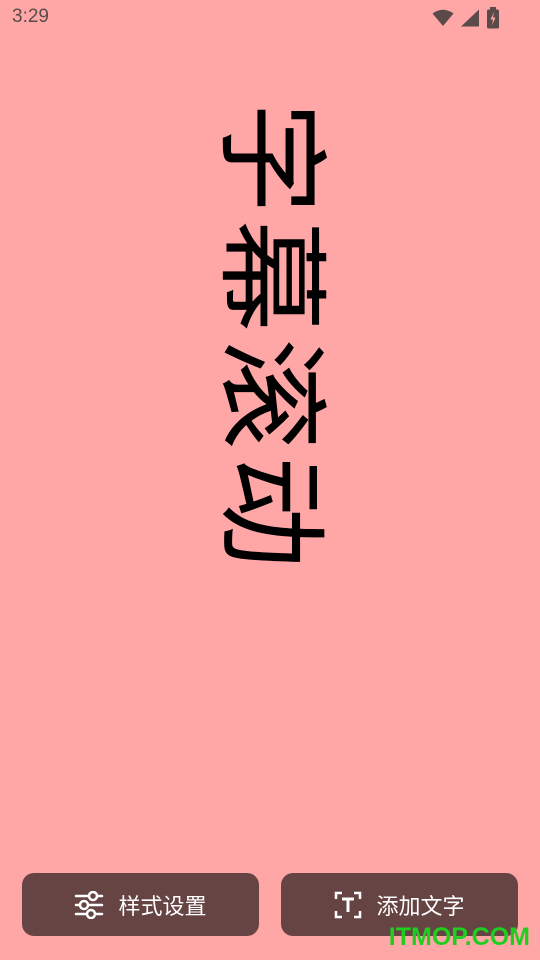 The width and height of the screenshot is (540, 960). I want to click on marquee-text: 字幕滚动, so click(270, 338).